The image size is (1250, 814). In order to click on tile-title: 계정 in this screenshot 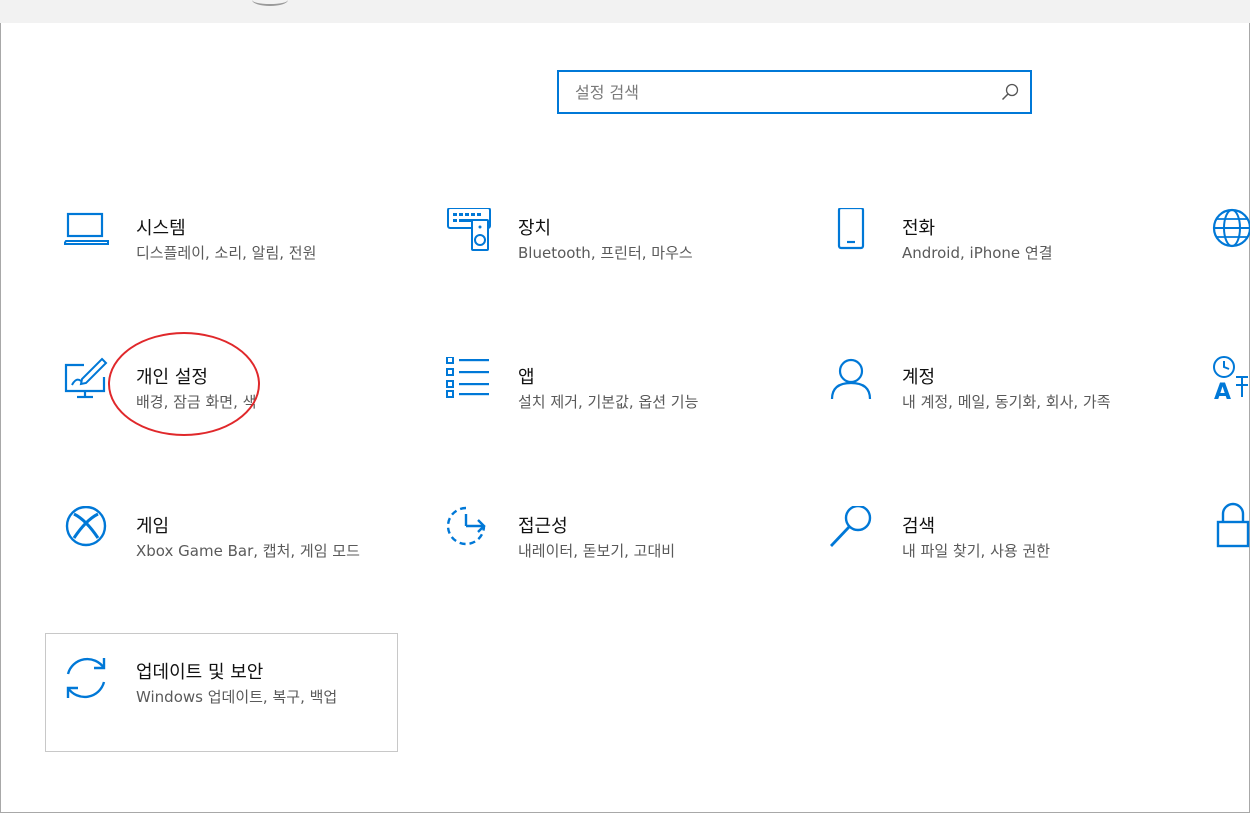, I will do `click(919, 377)`.